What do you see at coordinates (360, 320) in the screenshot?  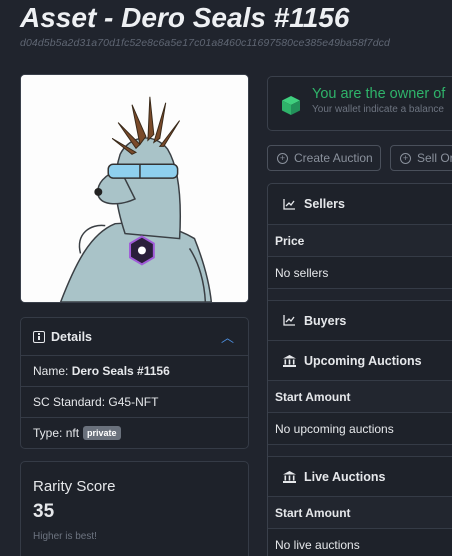 I see `buyers-header: Buyers` at bounding box center [360, 320].